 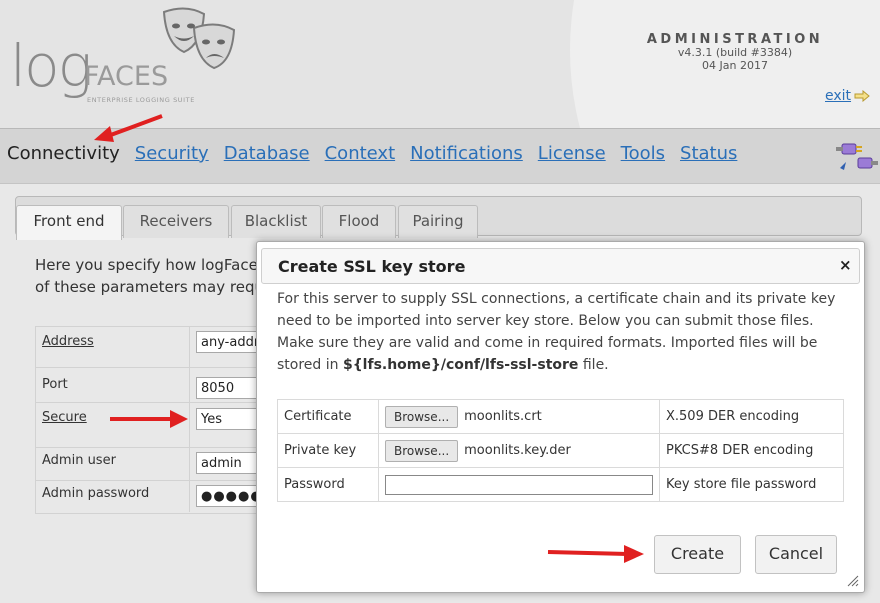 I want to click on admin-user-label: Admin user, so click(x=79, y=460).